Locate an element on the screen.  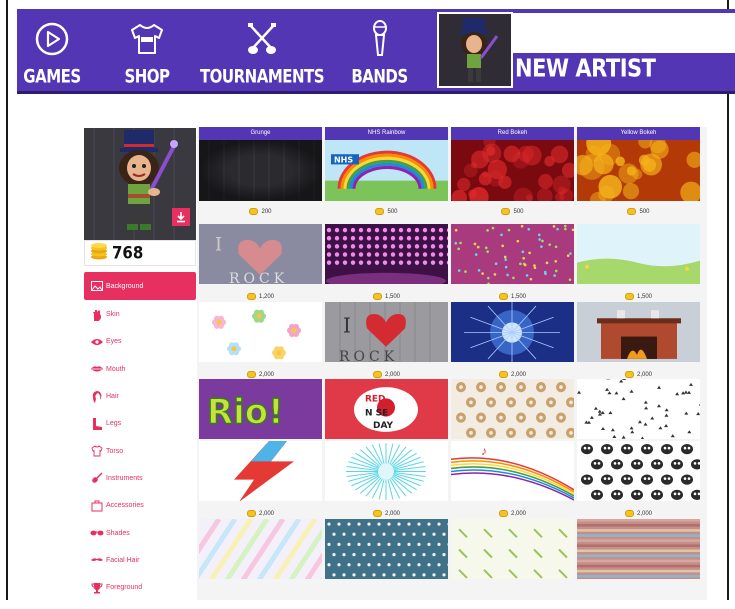
background-item-burst: 2,000 is located at coordinates (386, 486).